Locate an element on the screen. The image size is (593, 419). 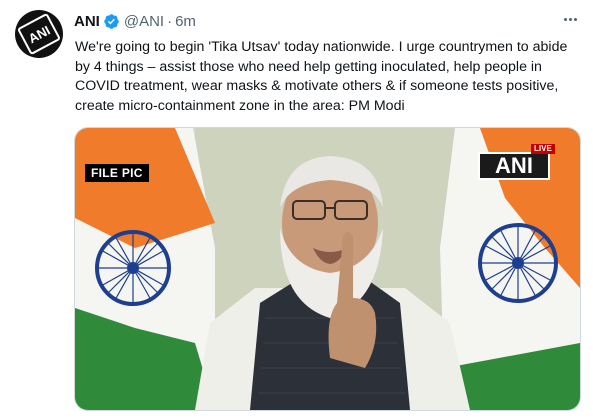
ani-watermark: ANI is located at coordinates (514, 166).